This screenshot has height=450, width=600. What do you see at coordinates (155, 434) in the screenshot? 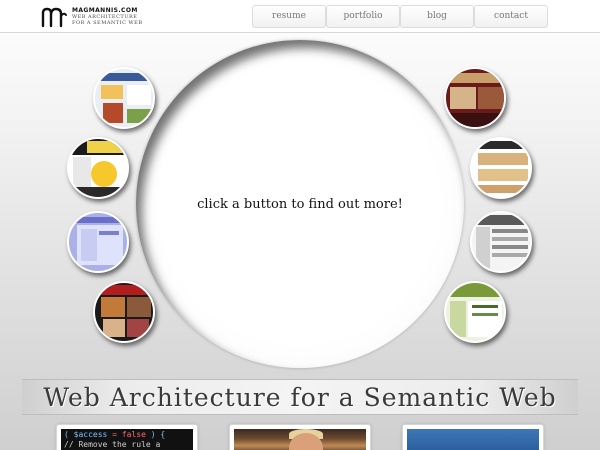
I see `code-rest: ) {` at bounding box center [155, 434].